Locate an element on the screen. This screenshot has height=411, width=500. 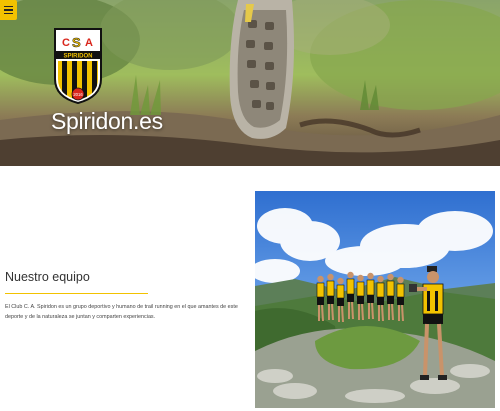
hamburger-menu-icon is located at coordinates (8, 10).